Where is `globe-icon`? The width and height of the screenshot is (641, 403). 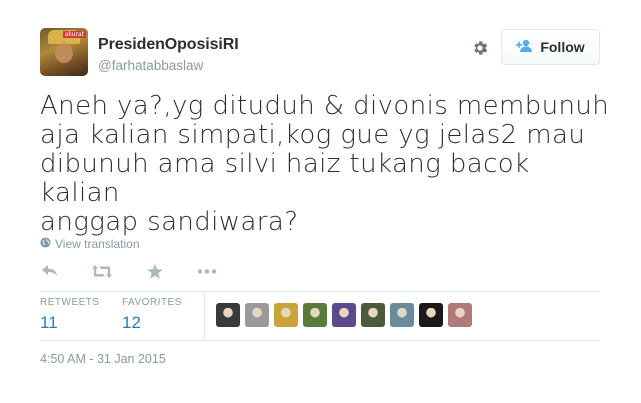
globe-icon is located at coordinates (45, 244).